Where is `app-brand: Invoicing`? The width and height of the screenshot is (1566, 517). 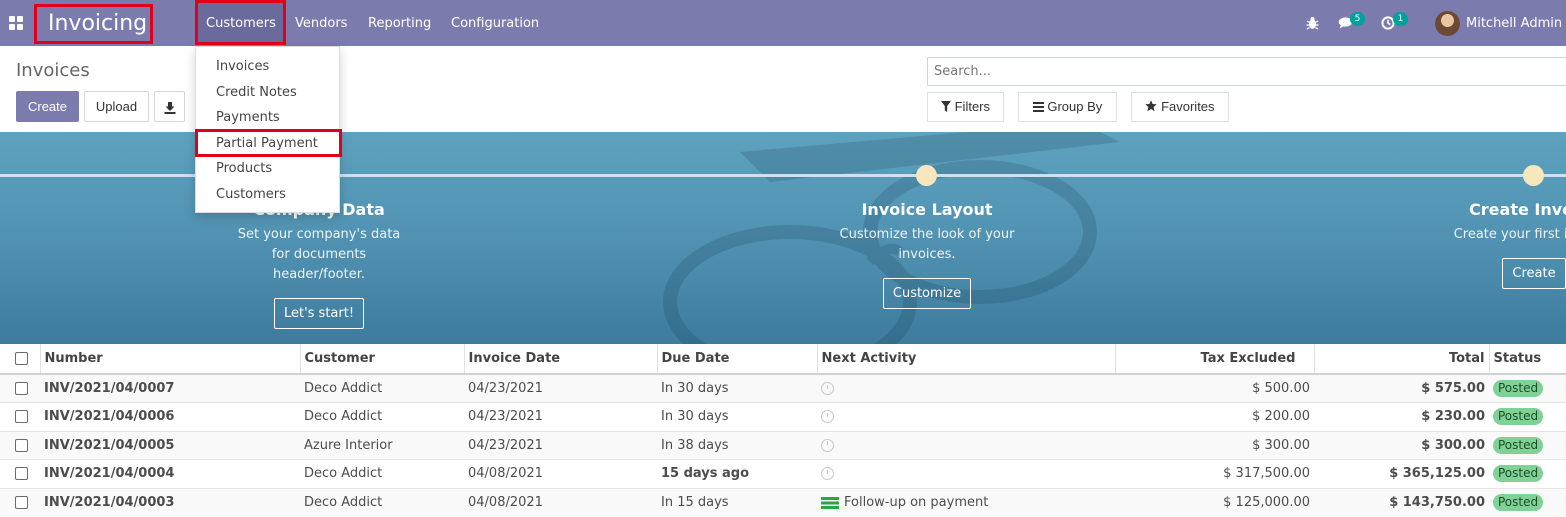
app-brand: Invoicing is located at coordinates (93, 24).